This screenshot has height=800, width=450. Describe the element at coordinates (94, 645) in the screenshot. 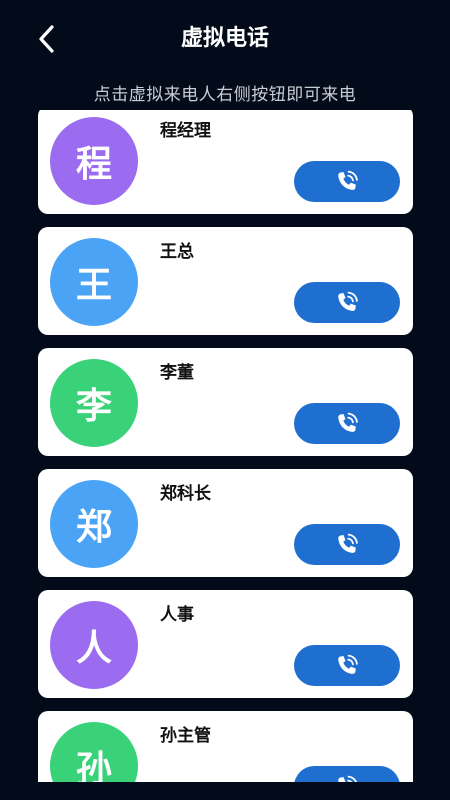

I see `contact-avatar: 人` at that location.